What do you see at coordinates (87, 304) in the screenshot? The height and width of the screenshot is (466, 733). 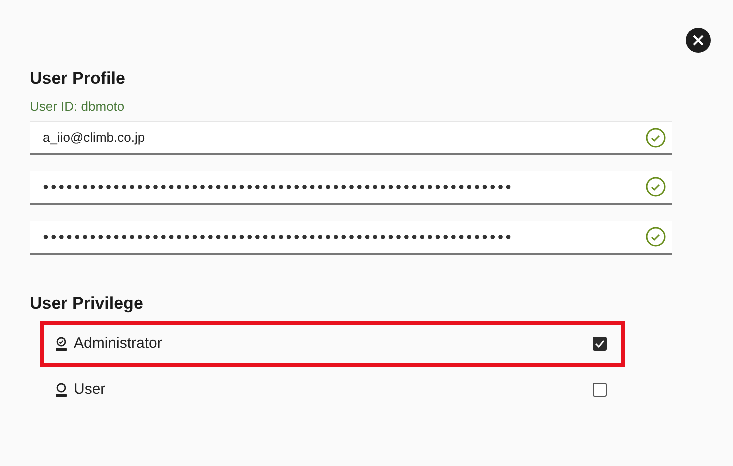 I see `section-title: User Privilege` at bounding box center [87, 304].